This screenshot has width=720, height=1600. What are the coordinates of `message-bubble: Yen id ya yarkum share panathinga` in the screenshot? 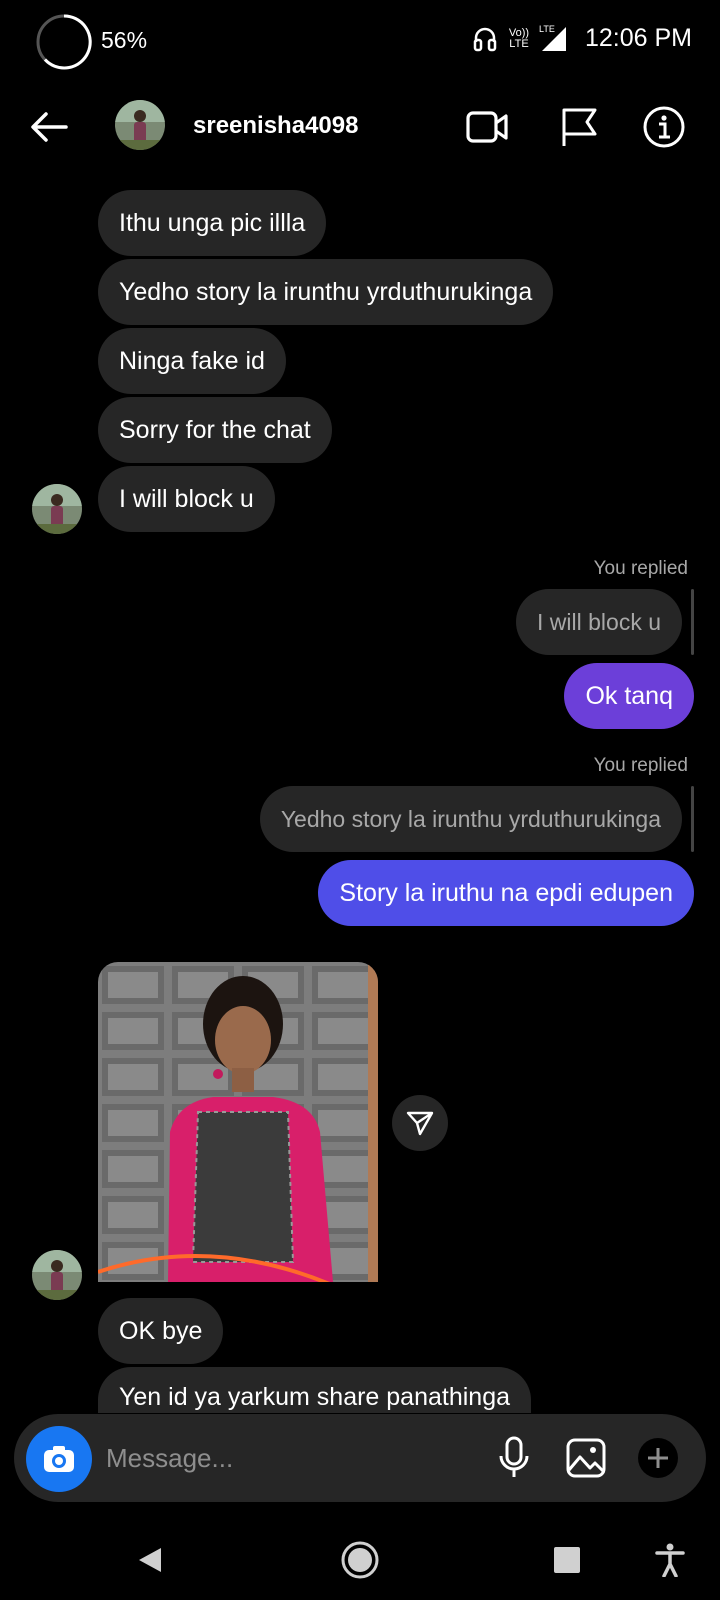 It's located at (315, 1390).